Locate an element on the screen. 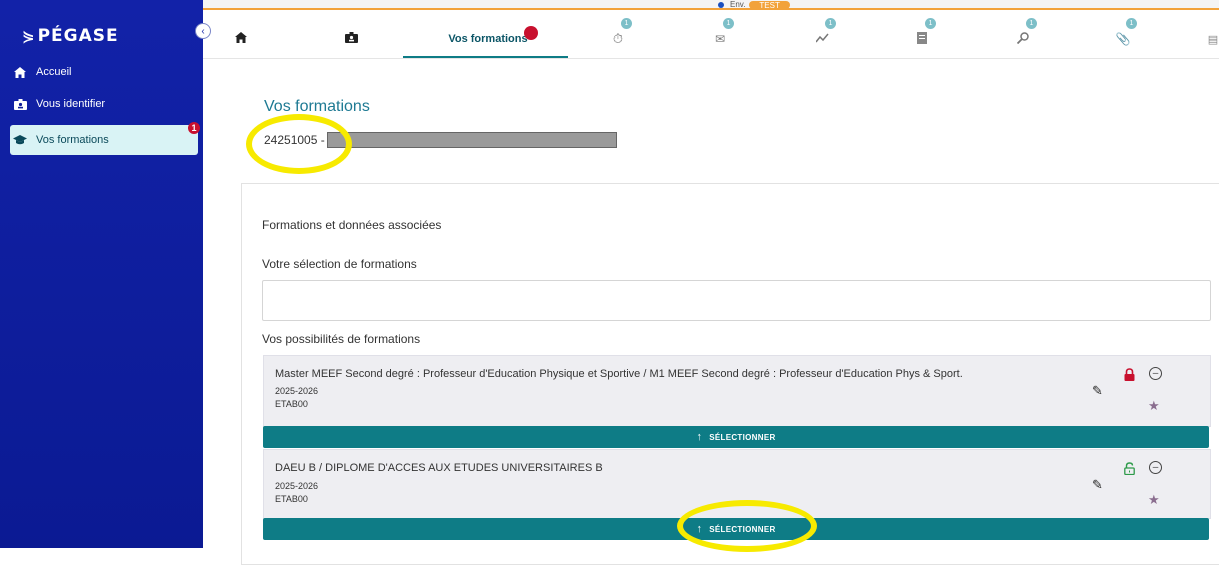 This screenshot has height=565, width=1219. chart-line-icon is located at coordinates (821, 39).